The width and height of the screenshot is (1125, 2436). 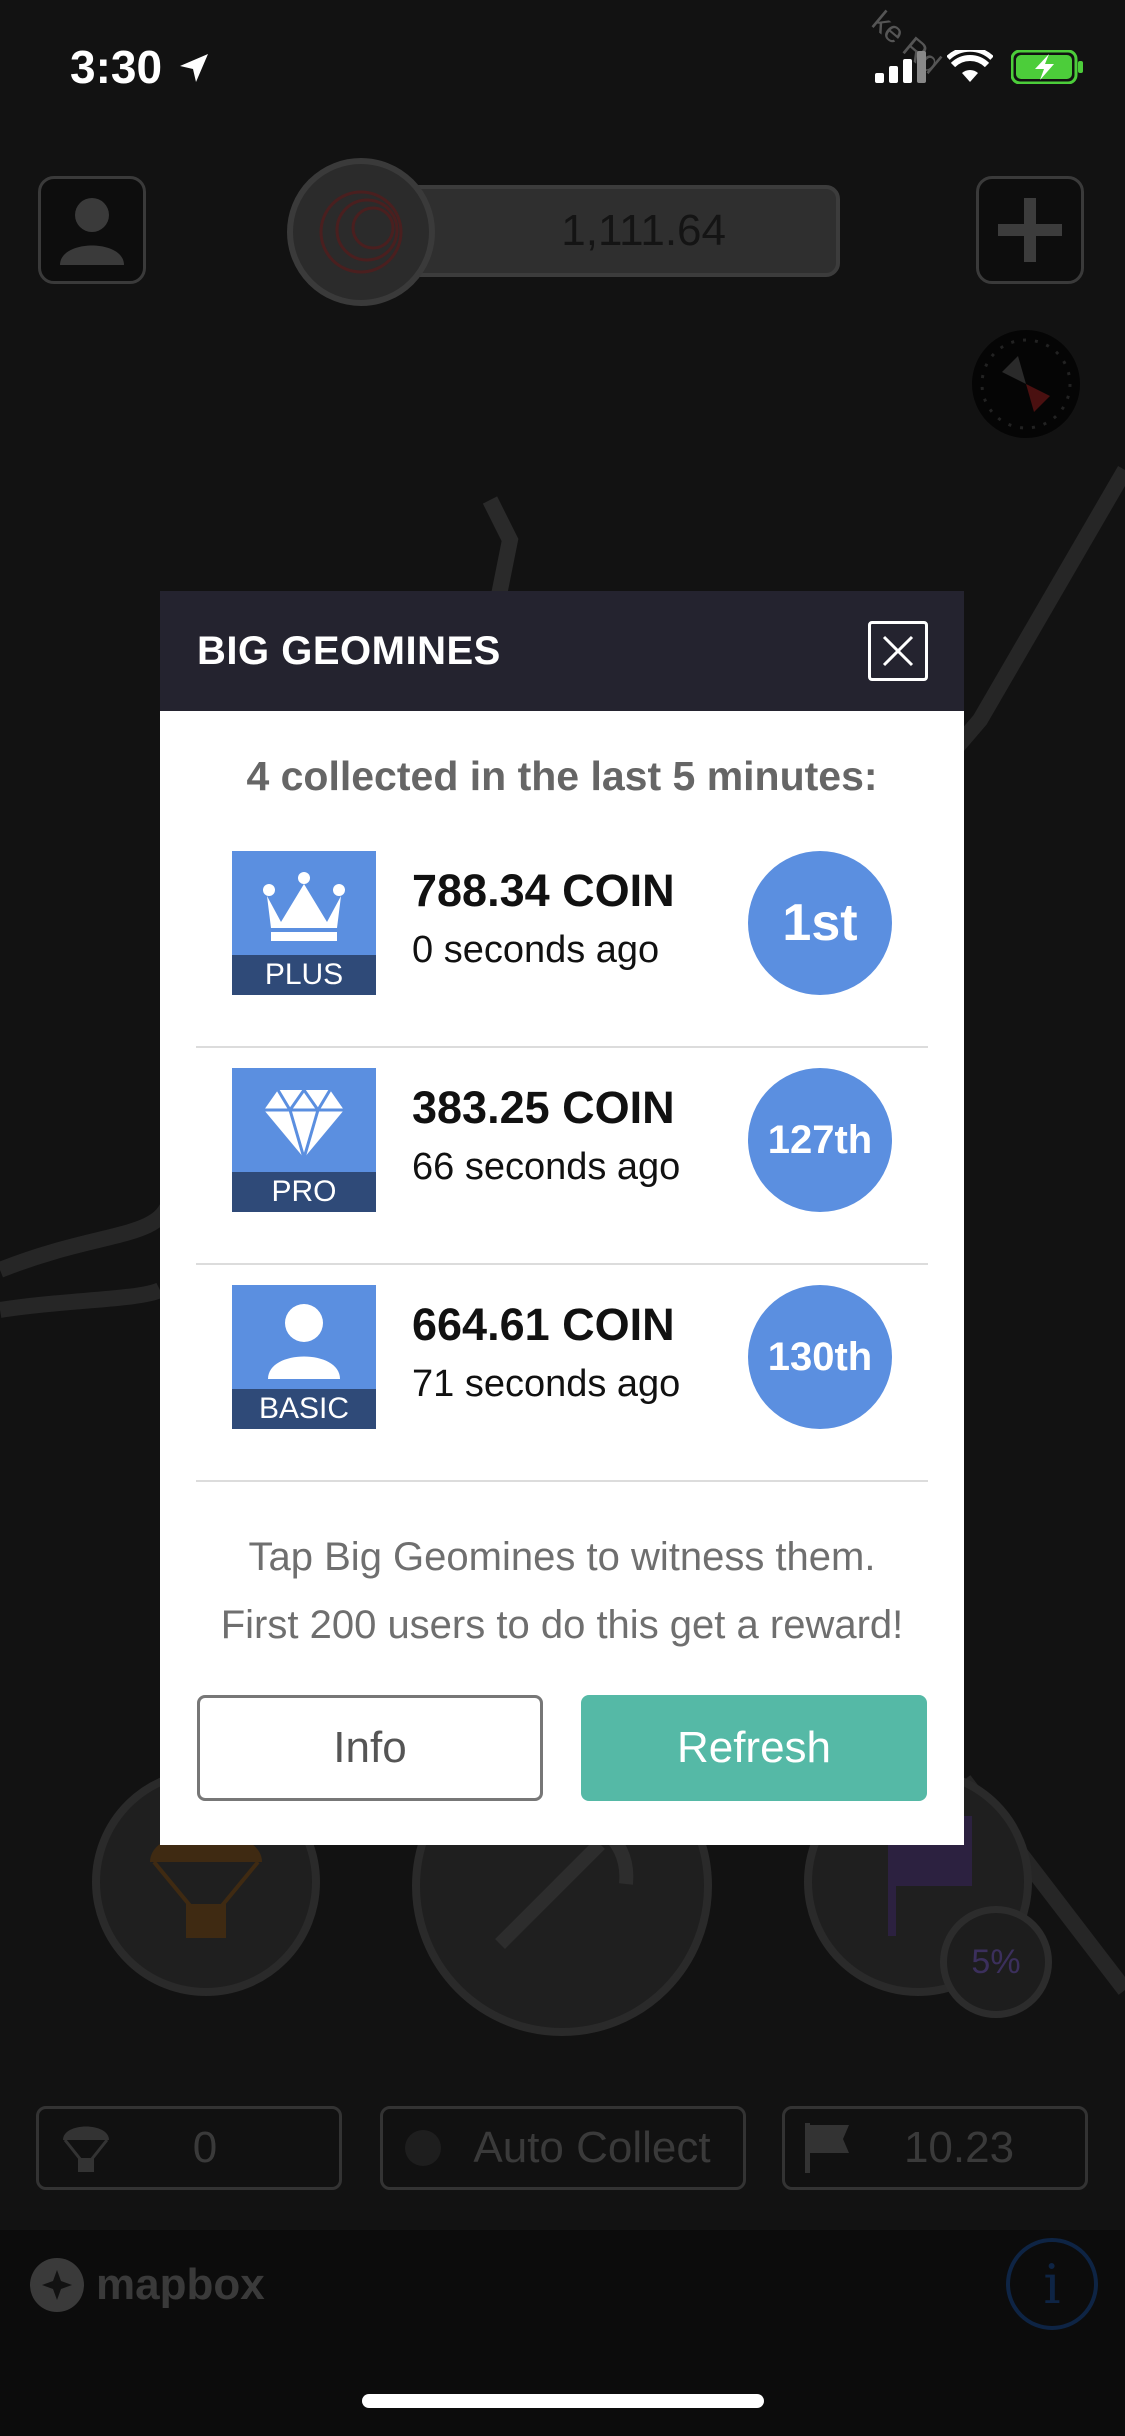 I want to click on plus-icon, so click(x=1030, y=230).